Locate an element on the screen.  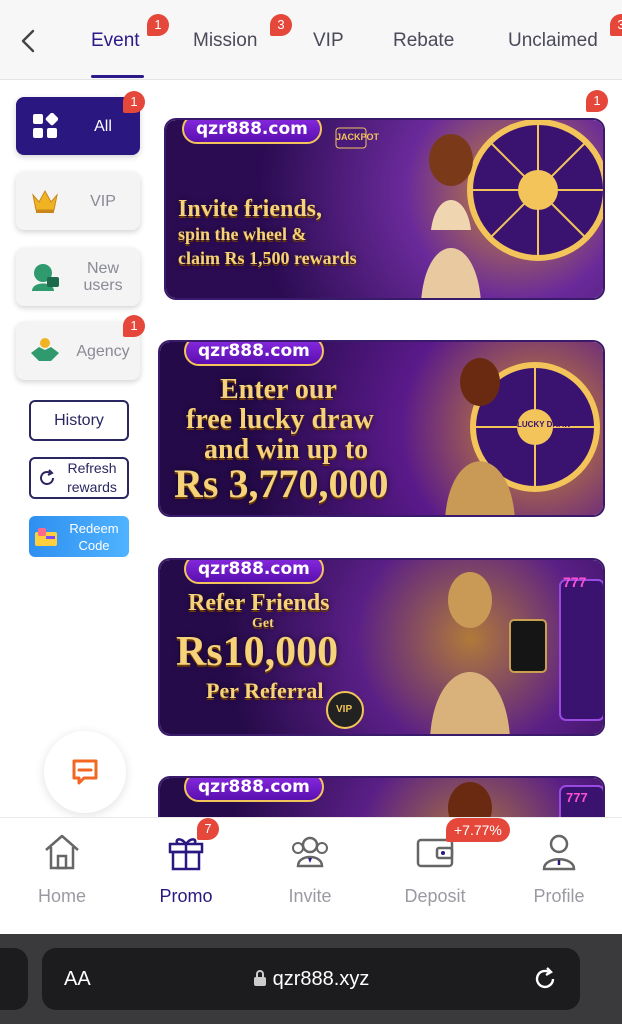
lock-icon is located at coordinates (259, 977).